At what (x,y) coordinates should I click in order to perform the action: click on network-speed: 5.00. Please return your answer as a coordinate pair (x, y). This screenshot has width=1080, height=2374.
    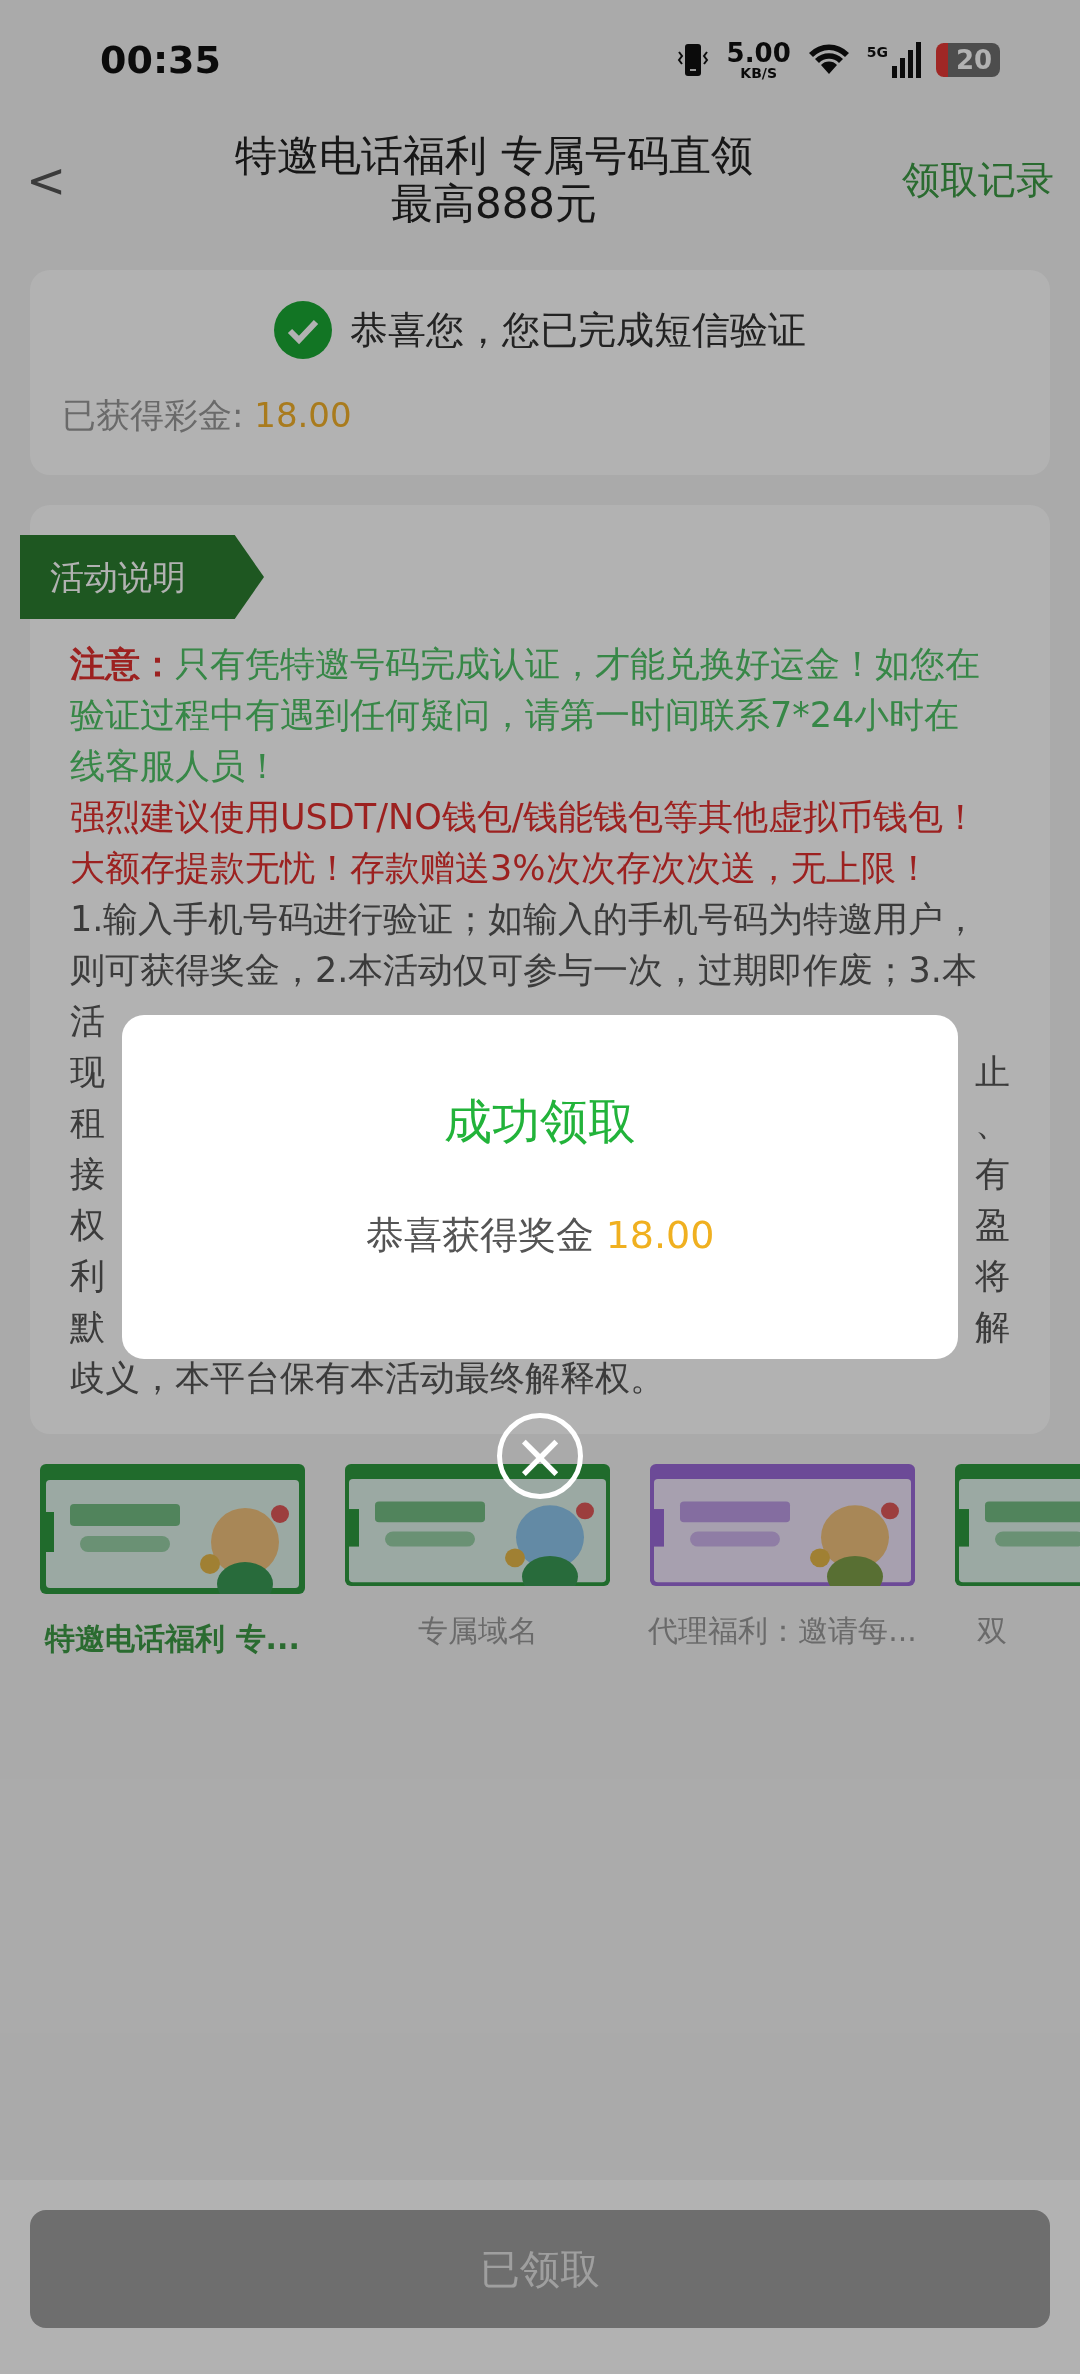
    Looking at the image, I should click on (758, 53).